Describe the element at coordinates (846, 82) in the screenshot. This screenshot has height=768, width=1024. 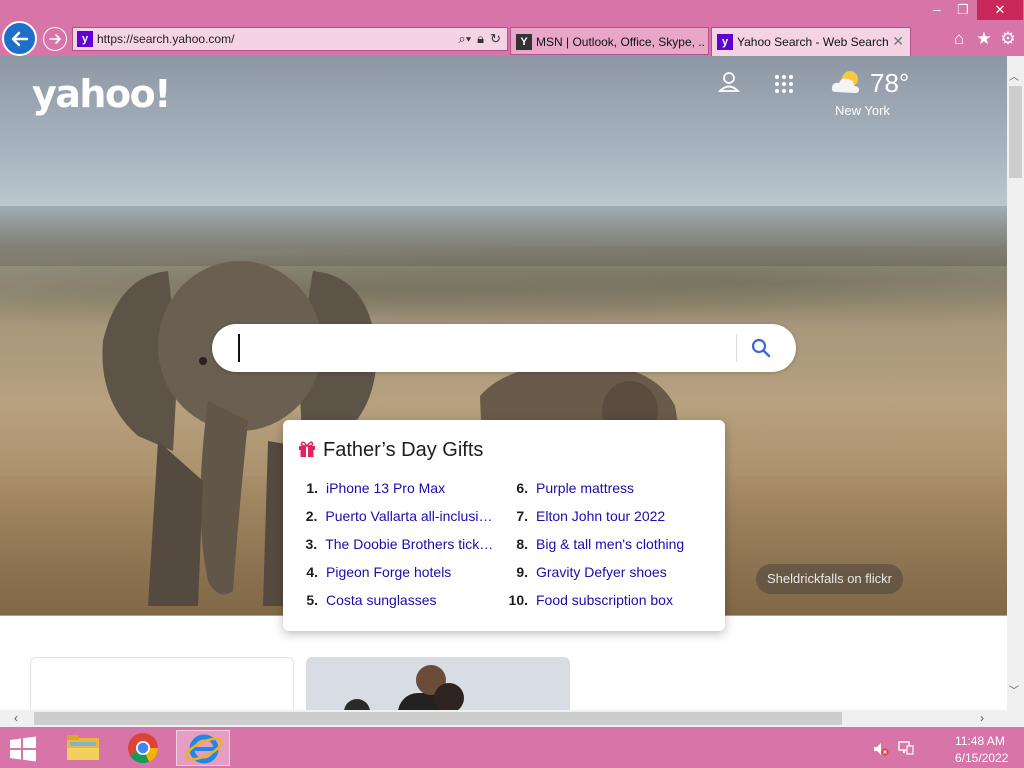
I see `partly-cloudy-icon` at that location.